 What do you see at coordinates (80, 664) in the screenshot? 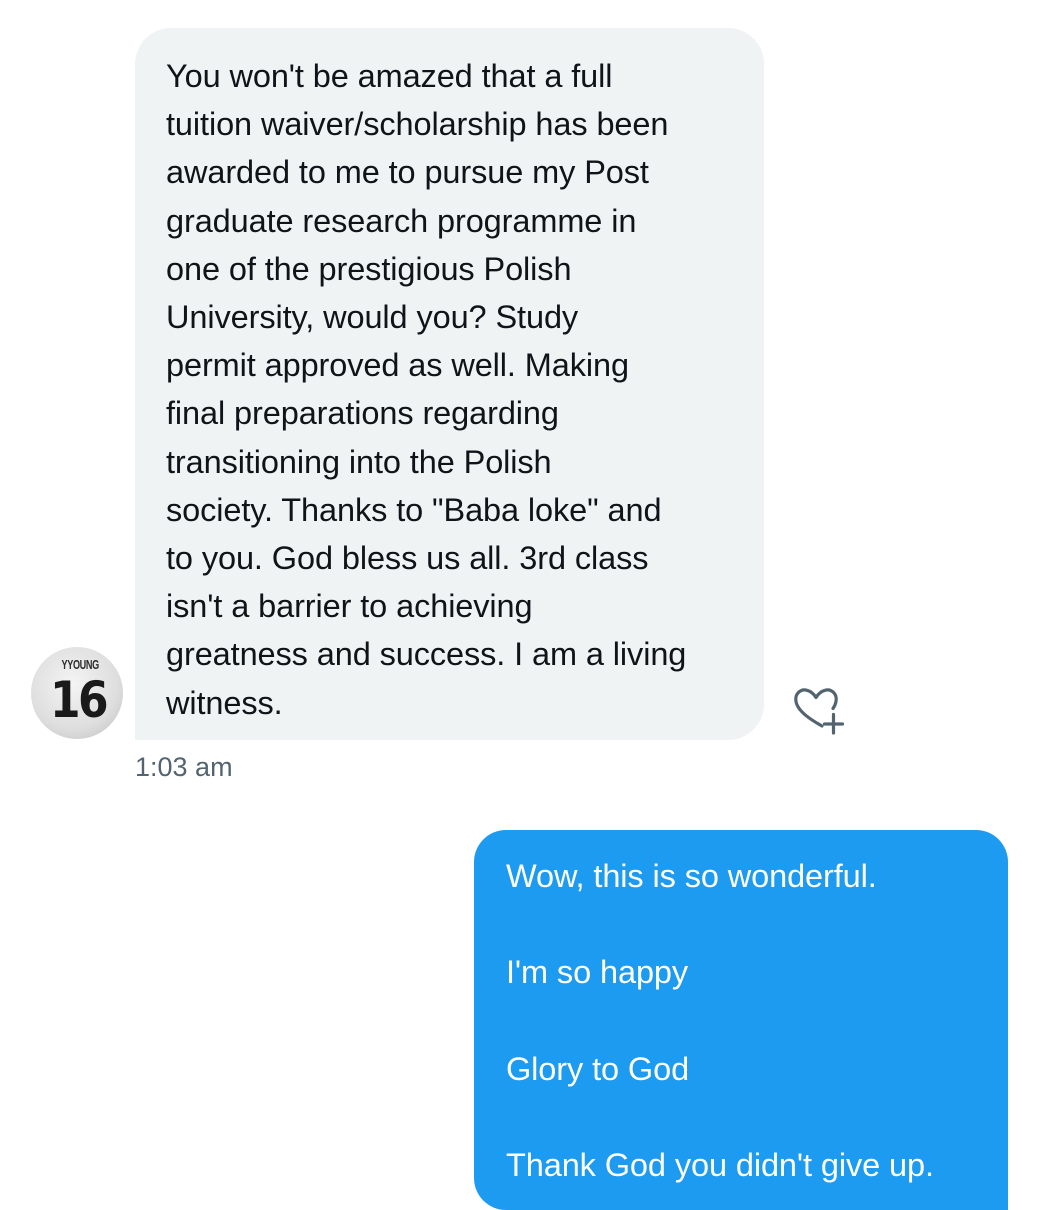
I see `avatar-jersey-name: YYOUNG` at bounding box center [80, 664].